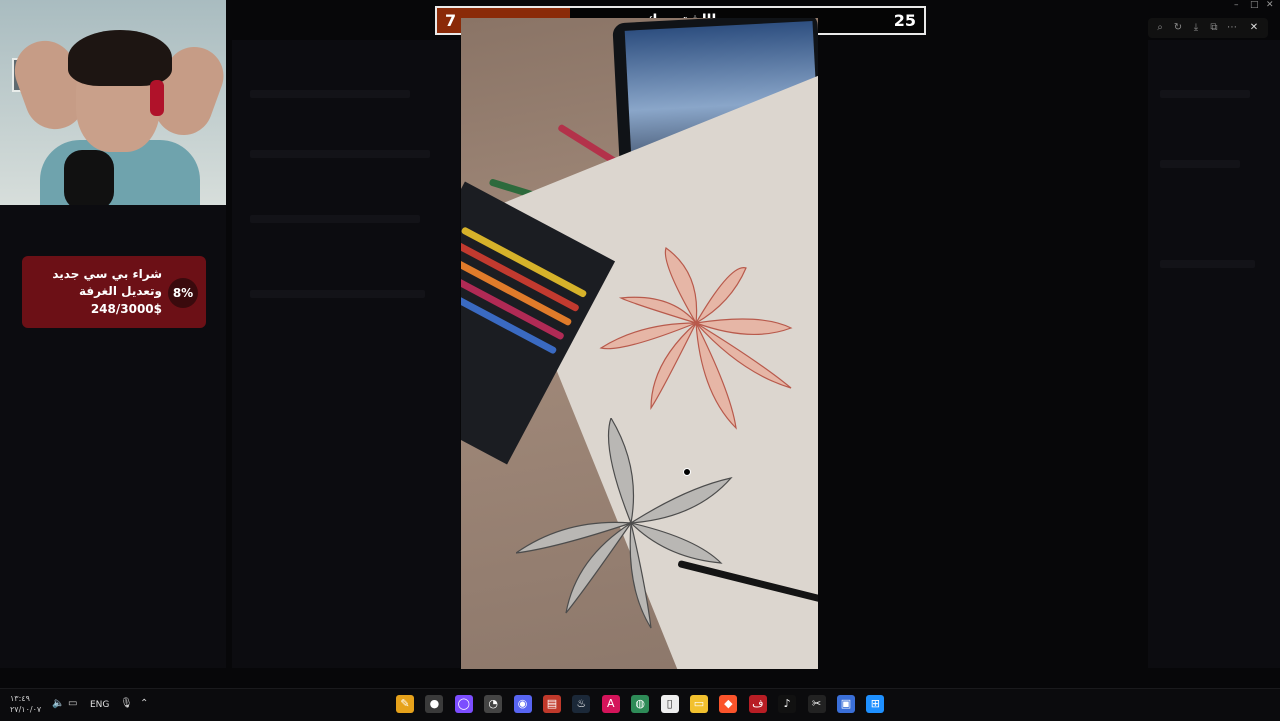 This screenshot has width=1280, height=721. Describe the element at coordinates (1270, 7) in the screenshot. I see `close-window-button: ✕` at that location.